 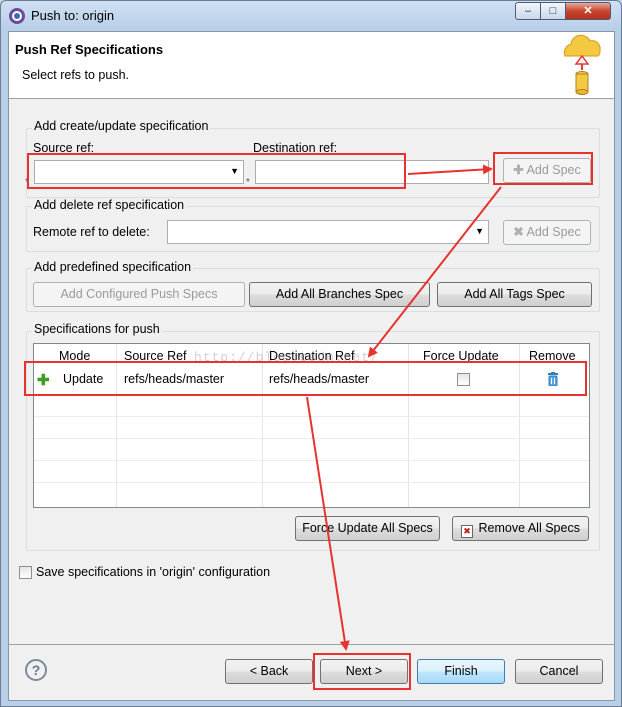 I want to click on remove-all-specs-button: ✖ Remove All Specs, so click(x=520, y=528).